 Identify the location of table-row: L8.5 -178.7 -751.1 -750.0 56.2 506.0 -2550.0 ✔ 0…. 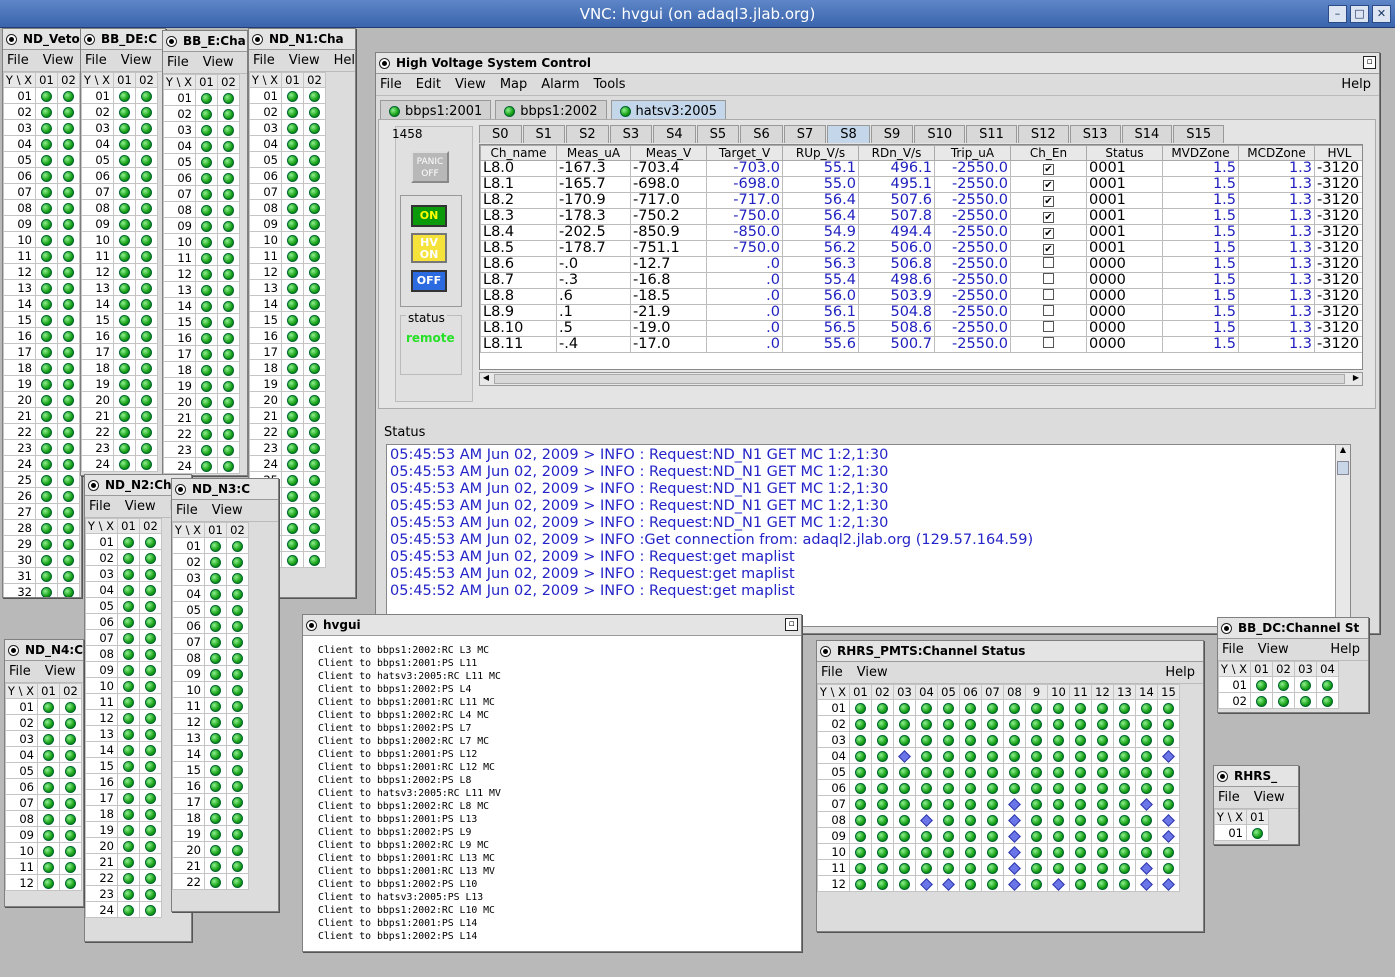
(921, 248).